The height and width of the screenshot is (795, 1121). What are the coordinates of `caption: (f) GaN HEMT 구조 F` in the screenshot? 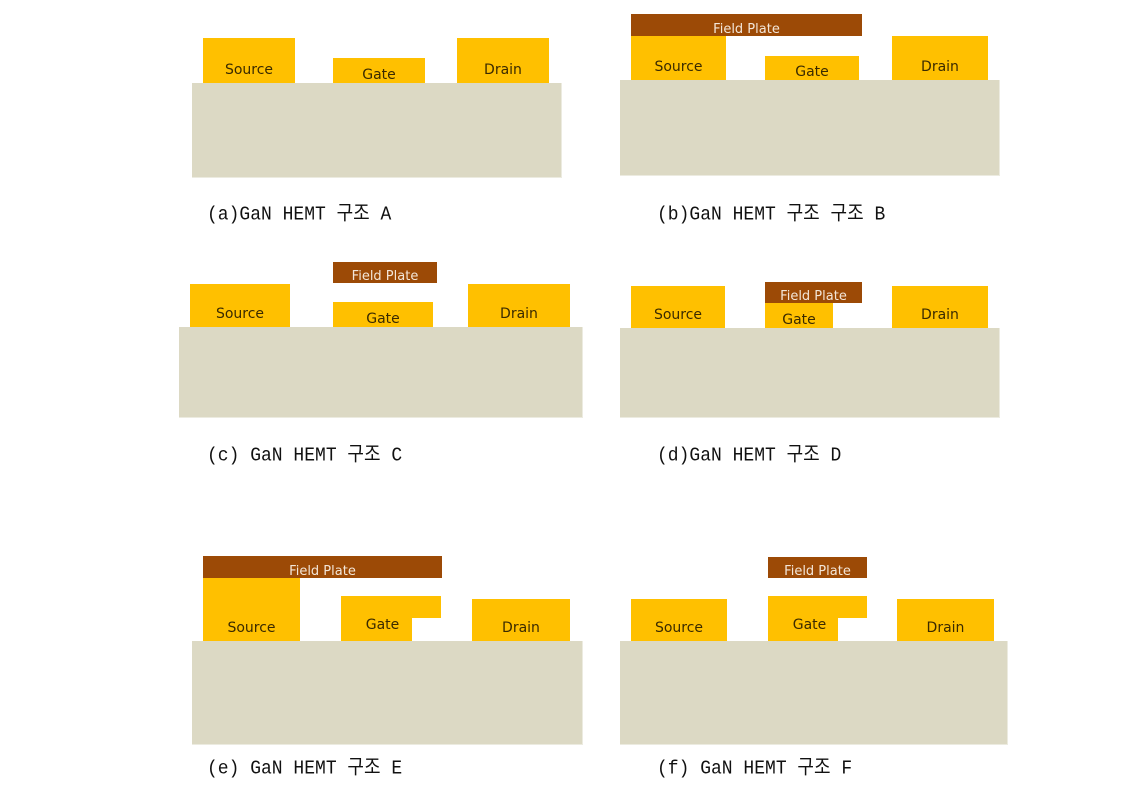 It's located at (755, 769).